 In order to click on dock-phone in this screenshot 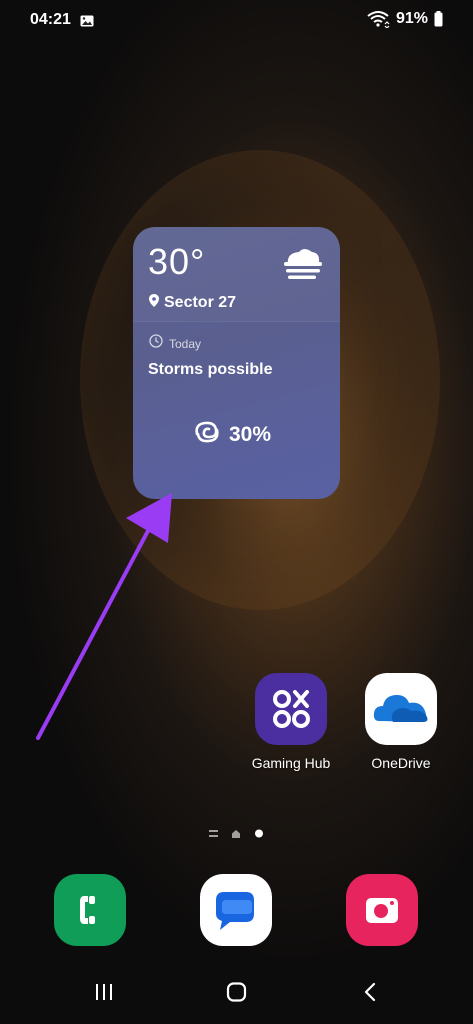, I will do `click(90, 910)`.